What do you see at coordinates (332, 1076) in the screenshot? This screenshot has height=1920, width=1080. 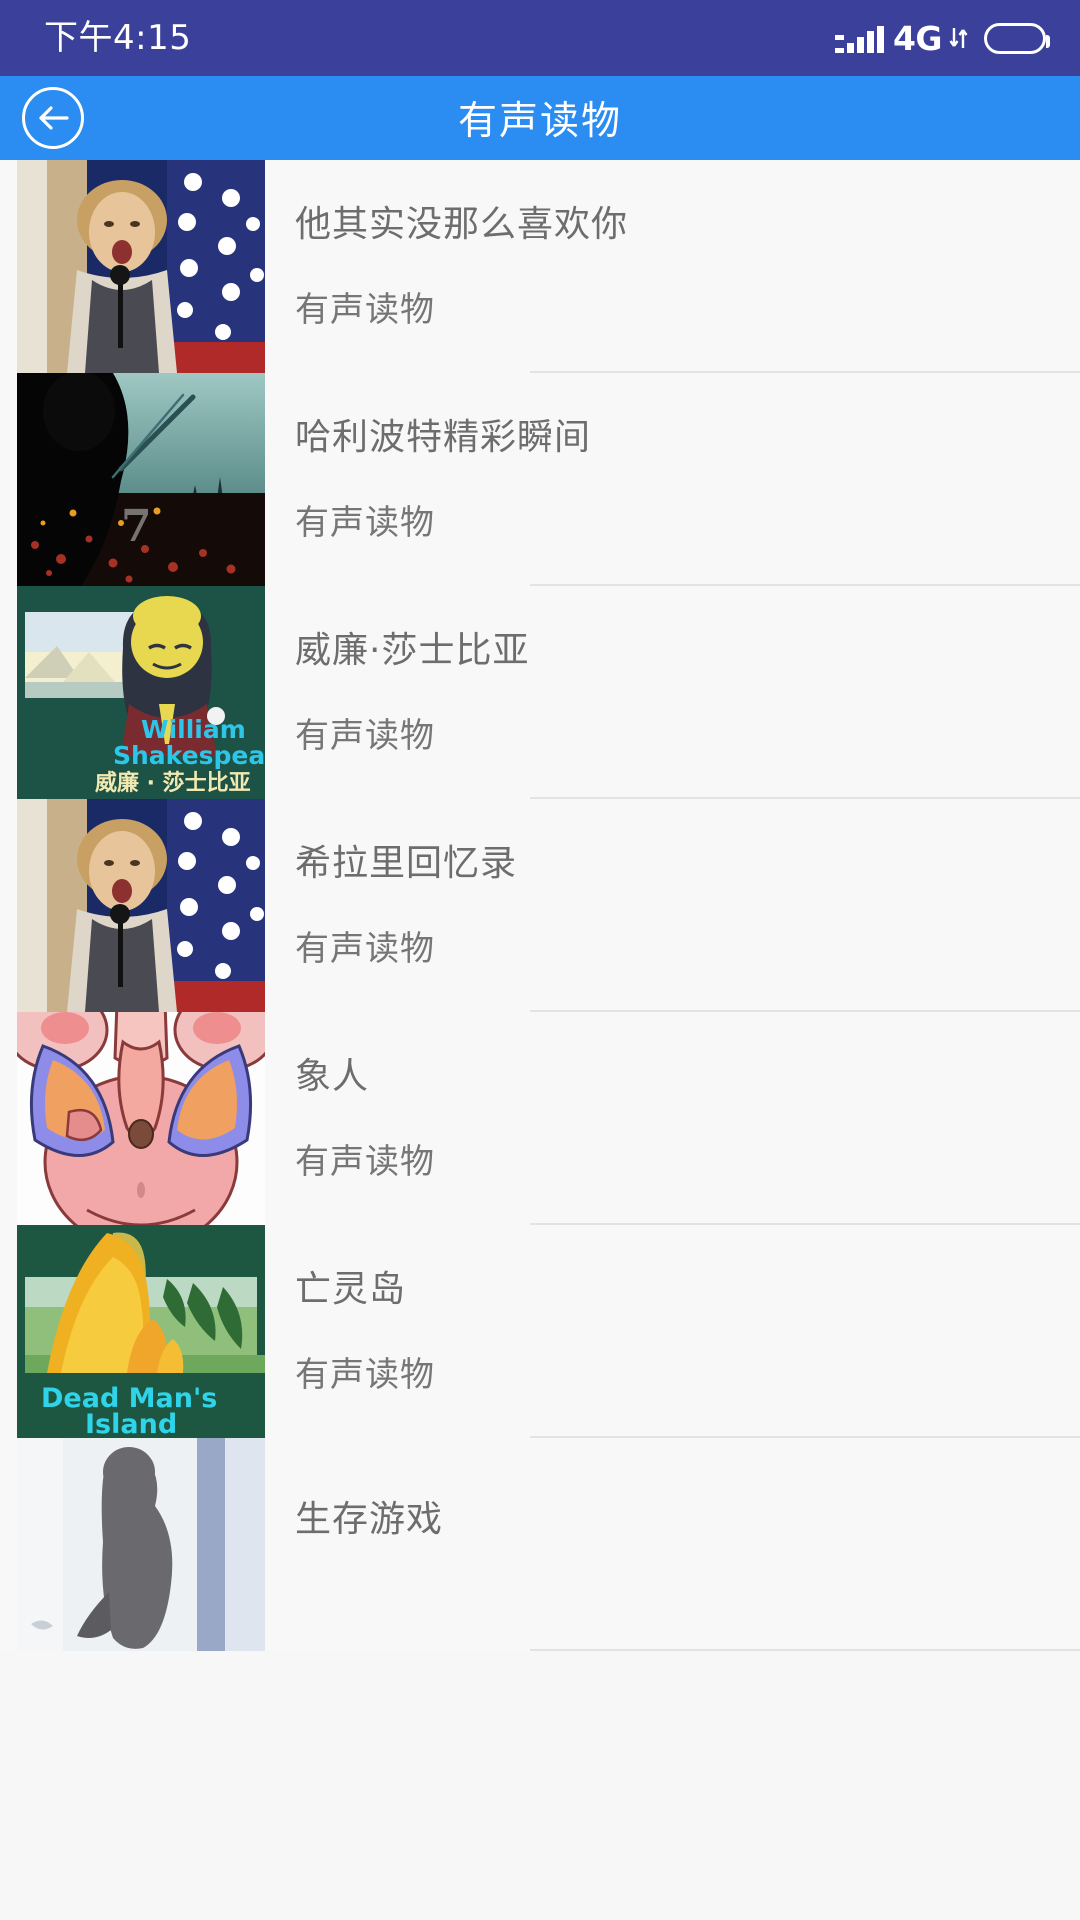 I see `list-item-title: 象人` at bounding box center [332, 1076].